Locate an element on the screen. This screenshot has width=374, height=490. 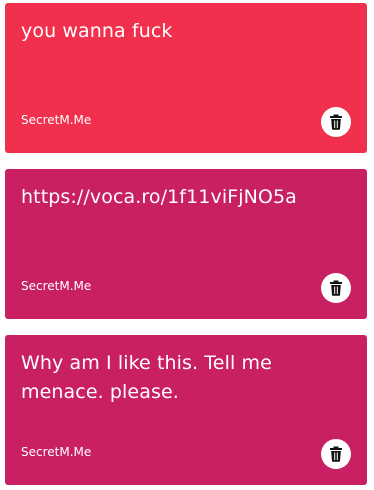
message-text: https://voca.ro/1f11viFjNO5a is located at coordinates (159, 197).